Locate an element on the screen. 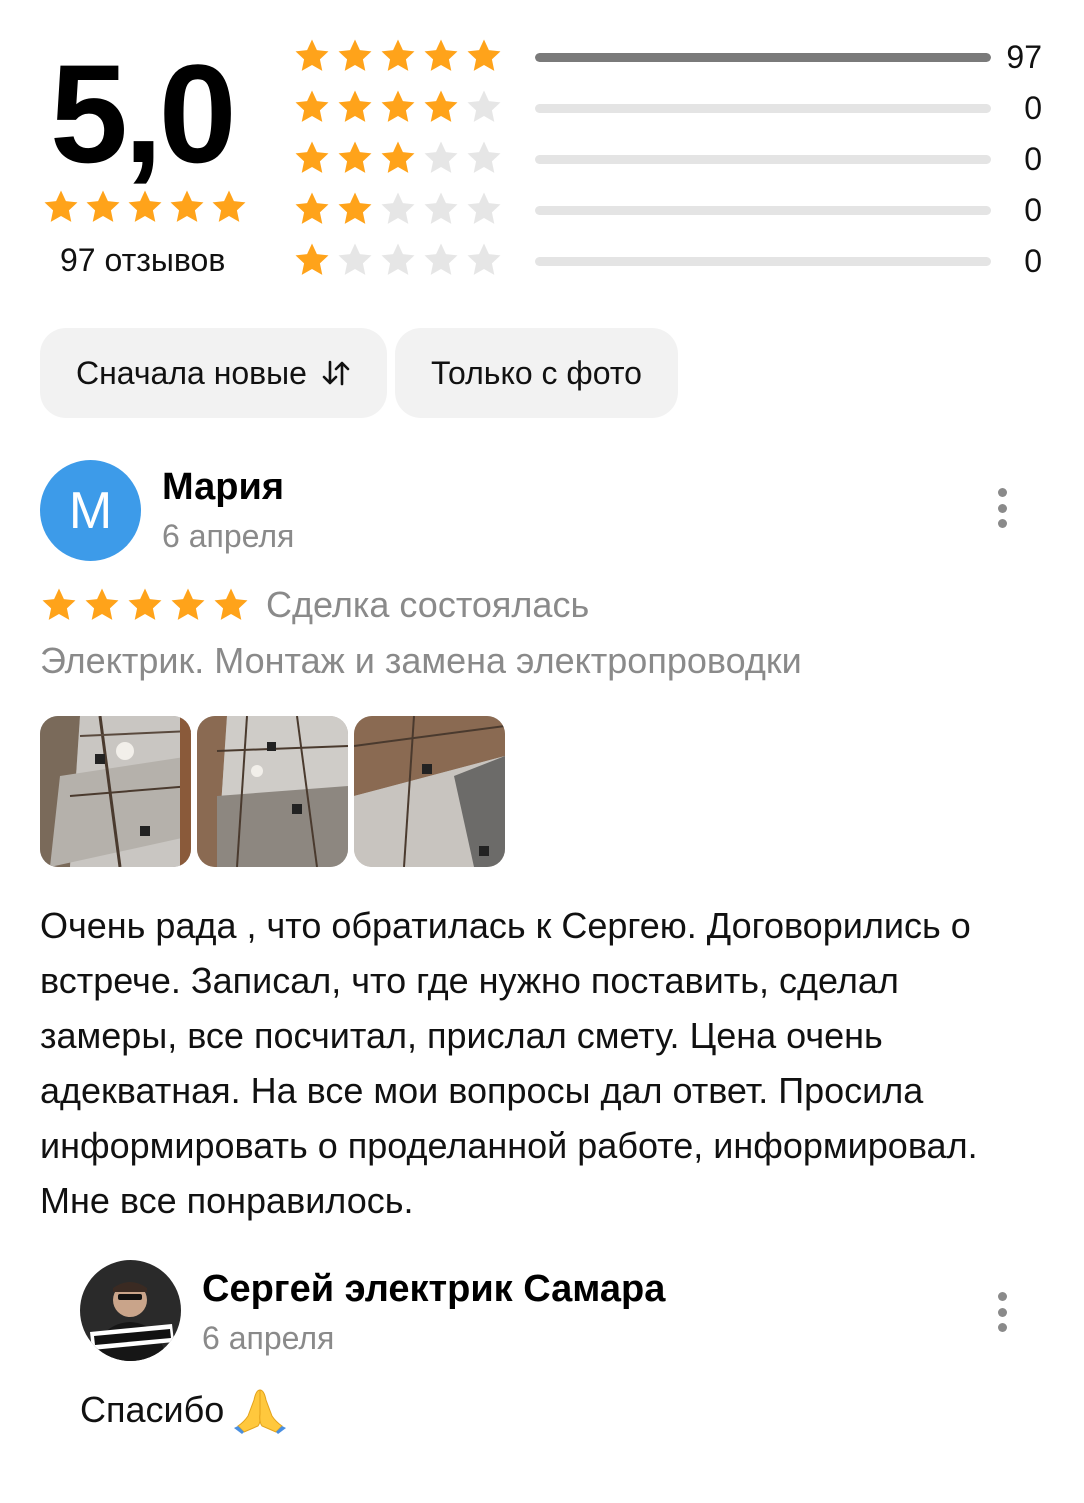  reply-avatar is located at coordinates (130, 1310).